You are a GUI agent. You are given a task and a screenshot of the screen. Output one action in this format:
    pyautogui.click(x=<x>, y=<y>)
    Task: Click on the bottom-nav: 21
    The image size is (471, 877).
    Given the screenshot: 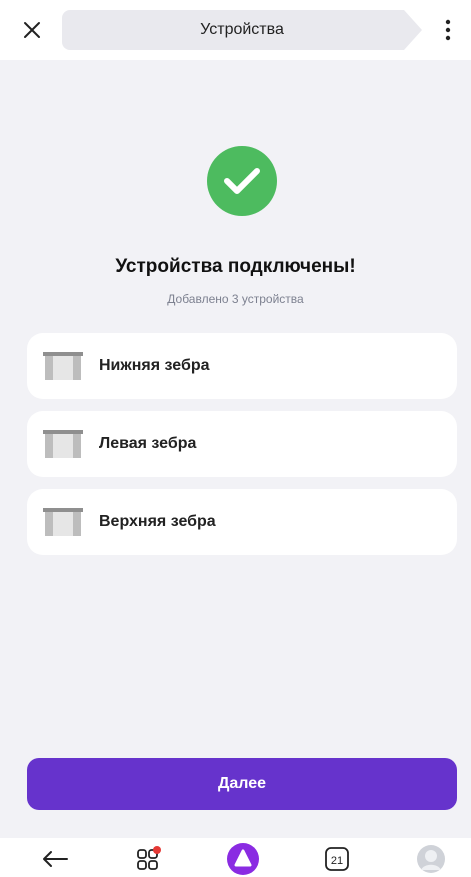 What is the action you would take?
    pyautogui.click(x=235, y=857)
    